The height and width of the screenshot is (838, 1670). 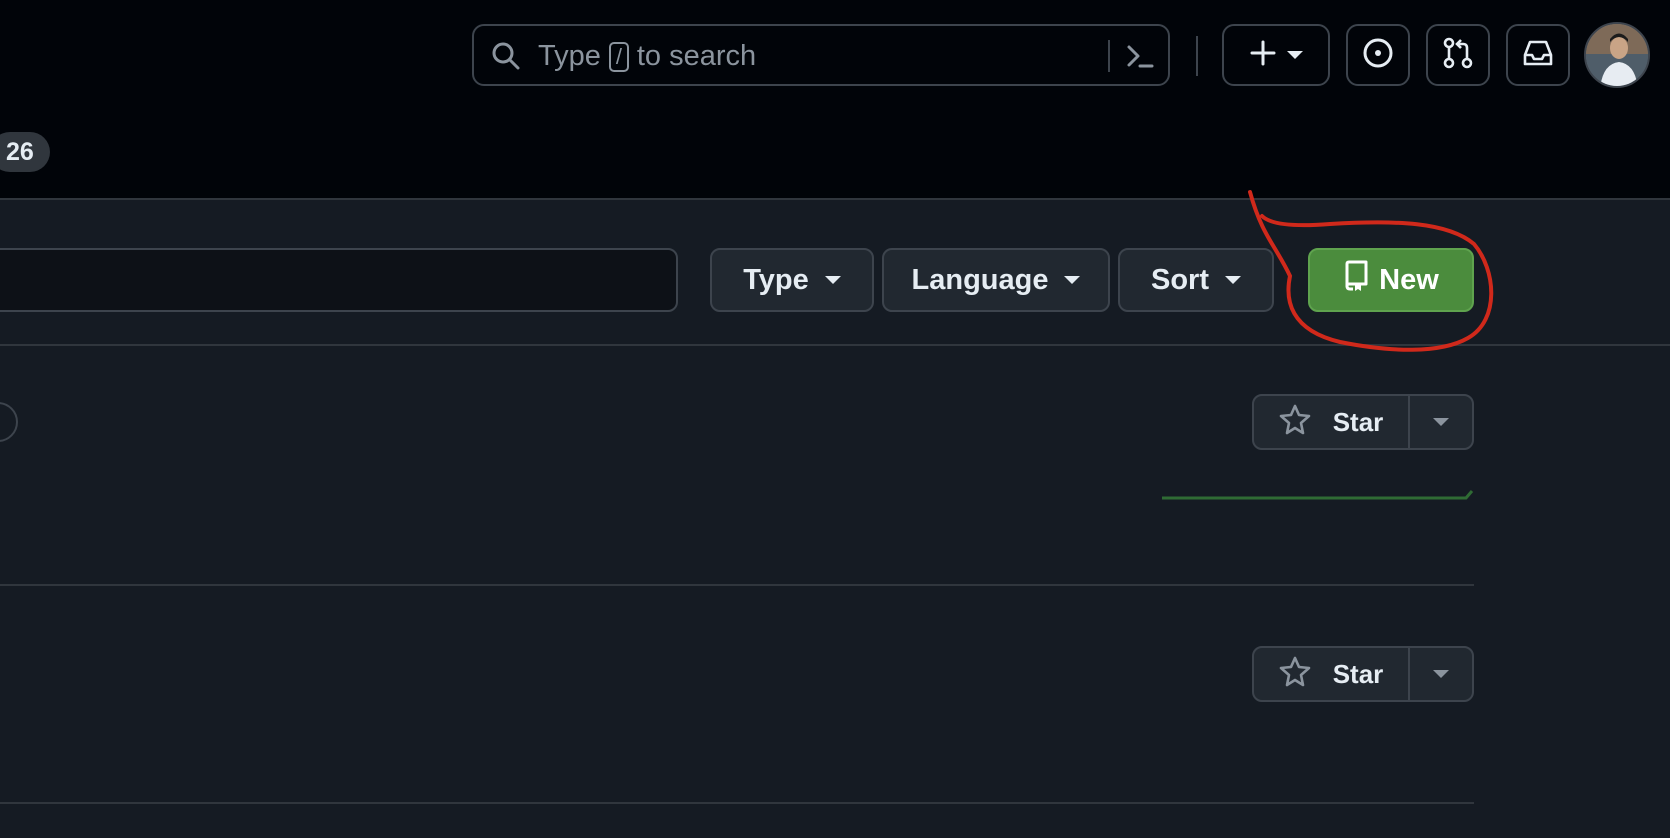 I want to click on issues-icon, so click(x=1378, y=55).